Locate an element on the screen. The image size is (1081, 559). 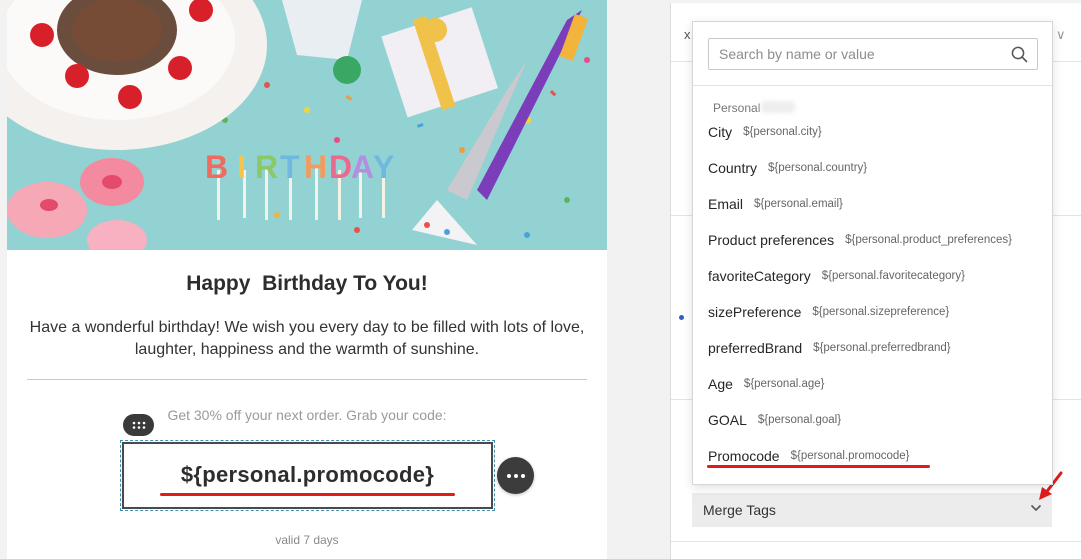
svg-text: D is located at coordinates (340, 167).